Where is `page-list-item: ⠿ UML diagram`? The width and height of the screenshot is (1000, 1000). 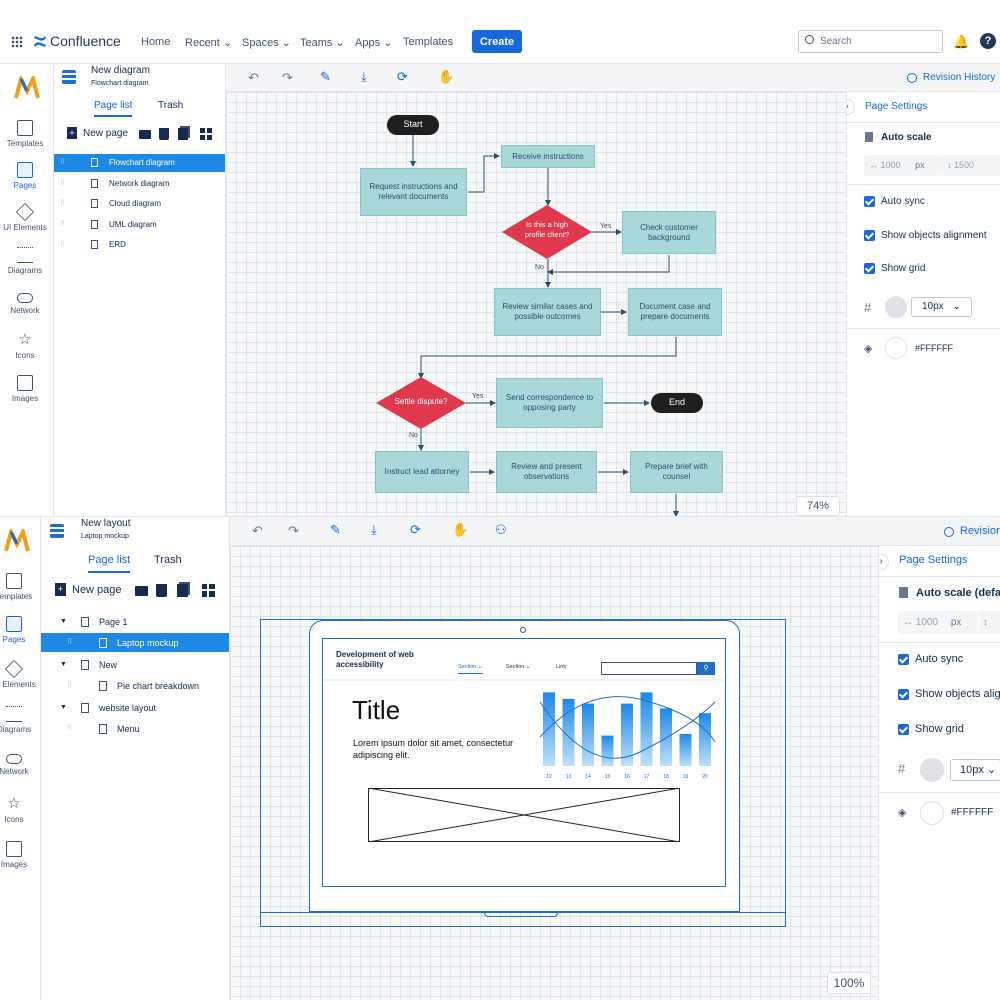
page-list-item: ⠿ UML diagram is located at coordinates (139, 226).